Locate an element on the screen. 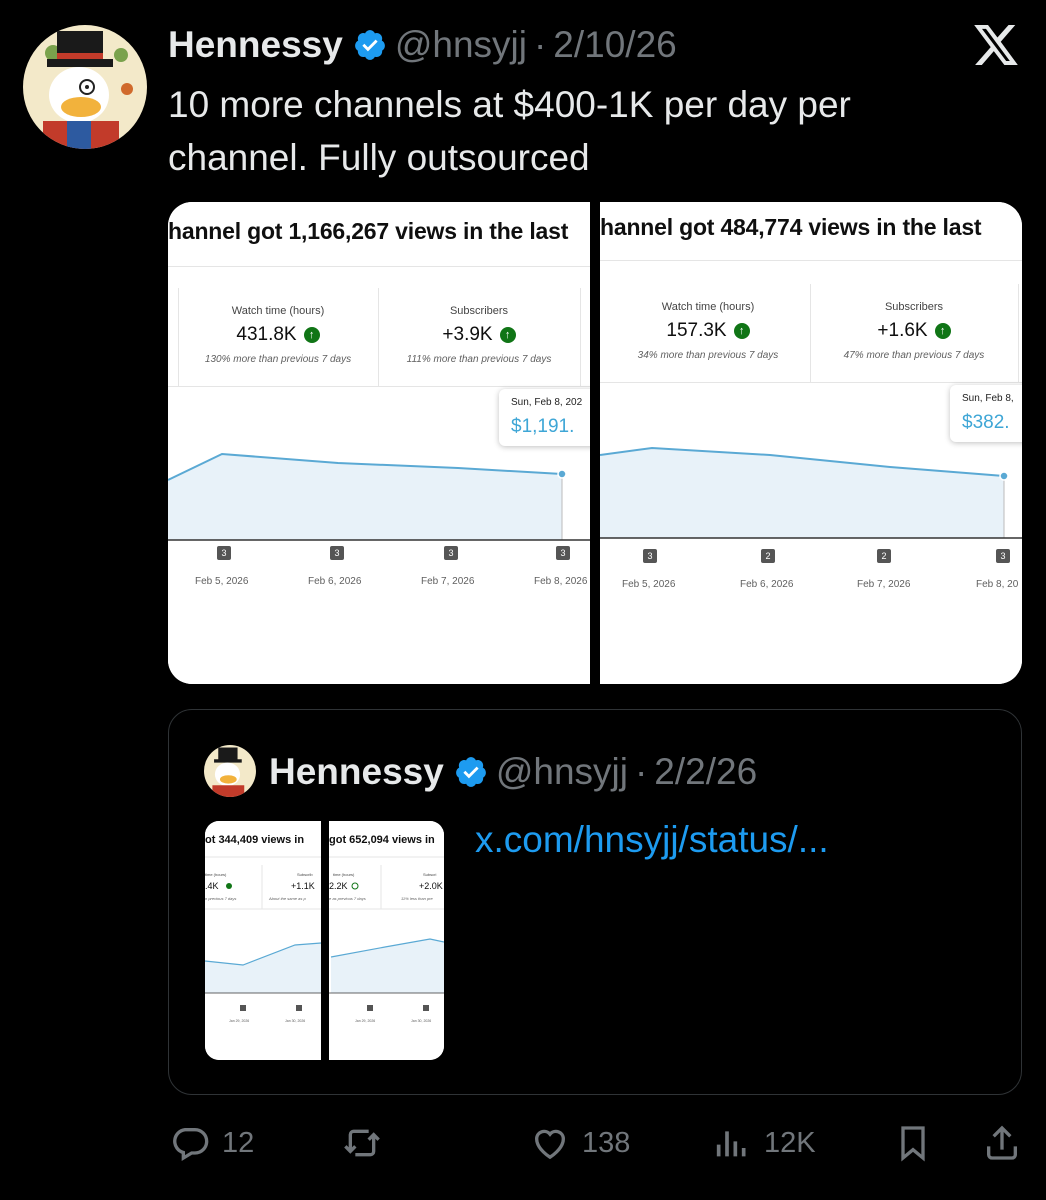 This screenshot has width=1046, height=1200. thumb-metric-value: +1.1K is located at coordinates (303, 886).